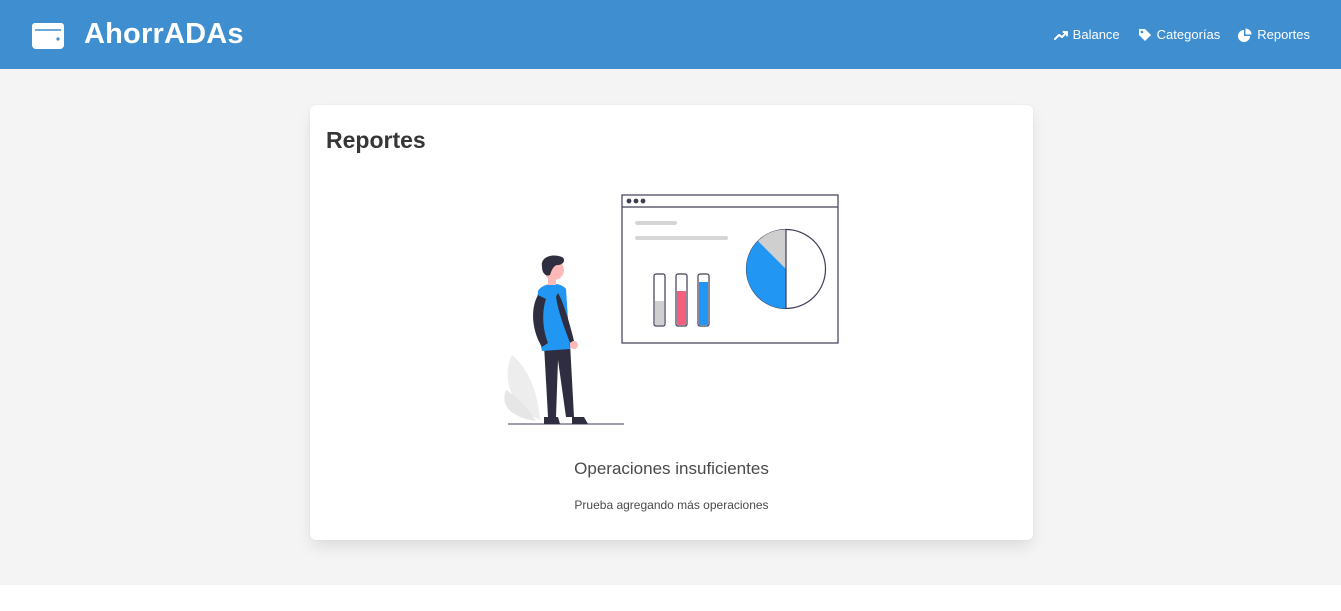 The width and height of the screenshot is (1341, 611). What do you see at coordinates (1096, 34) in the screenshot?
I see `nav-item-label: Balance` at bounding box center [1096, 34].